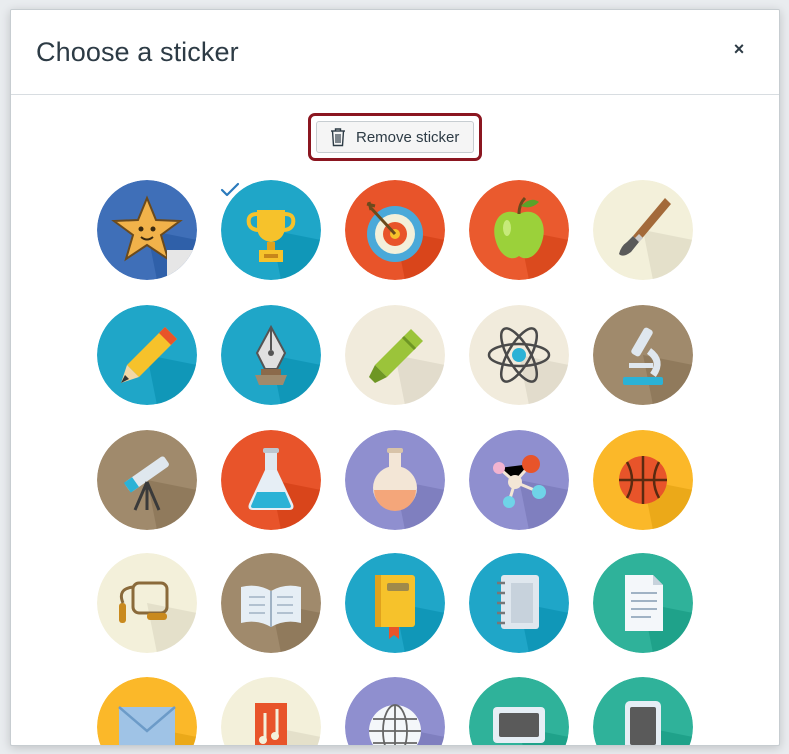  I want to click on sticker-microscope, so click(643, 355).